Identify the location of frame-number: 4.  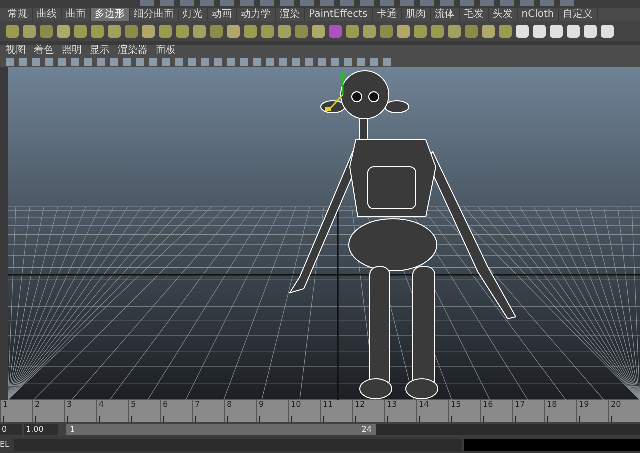
(101, 404).